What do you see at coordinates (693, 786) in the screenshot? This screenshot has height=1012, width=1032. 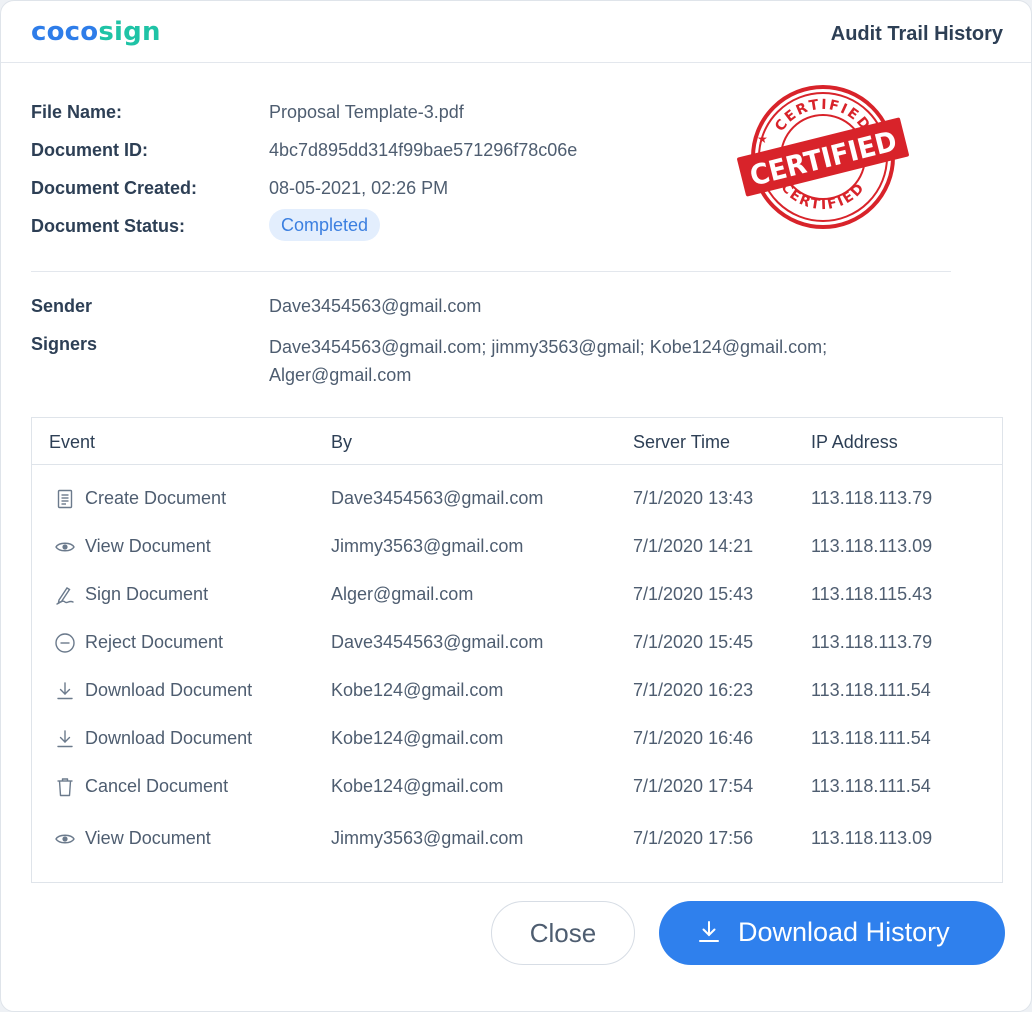 I see `event-time: 7/1/2020 17:54` at bounding box center [693, 786].